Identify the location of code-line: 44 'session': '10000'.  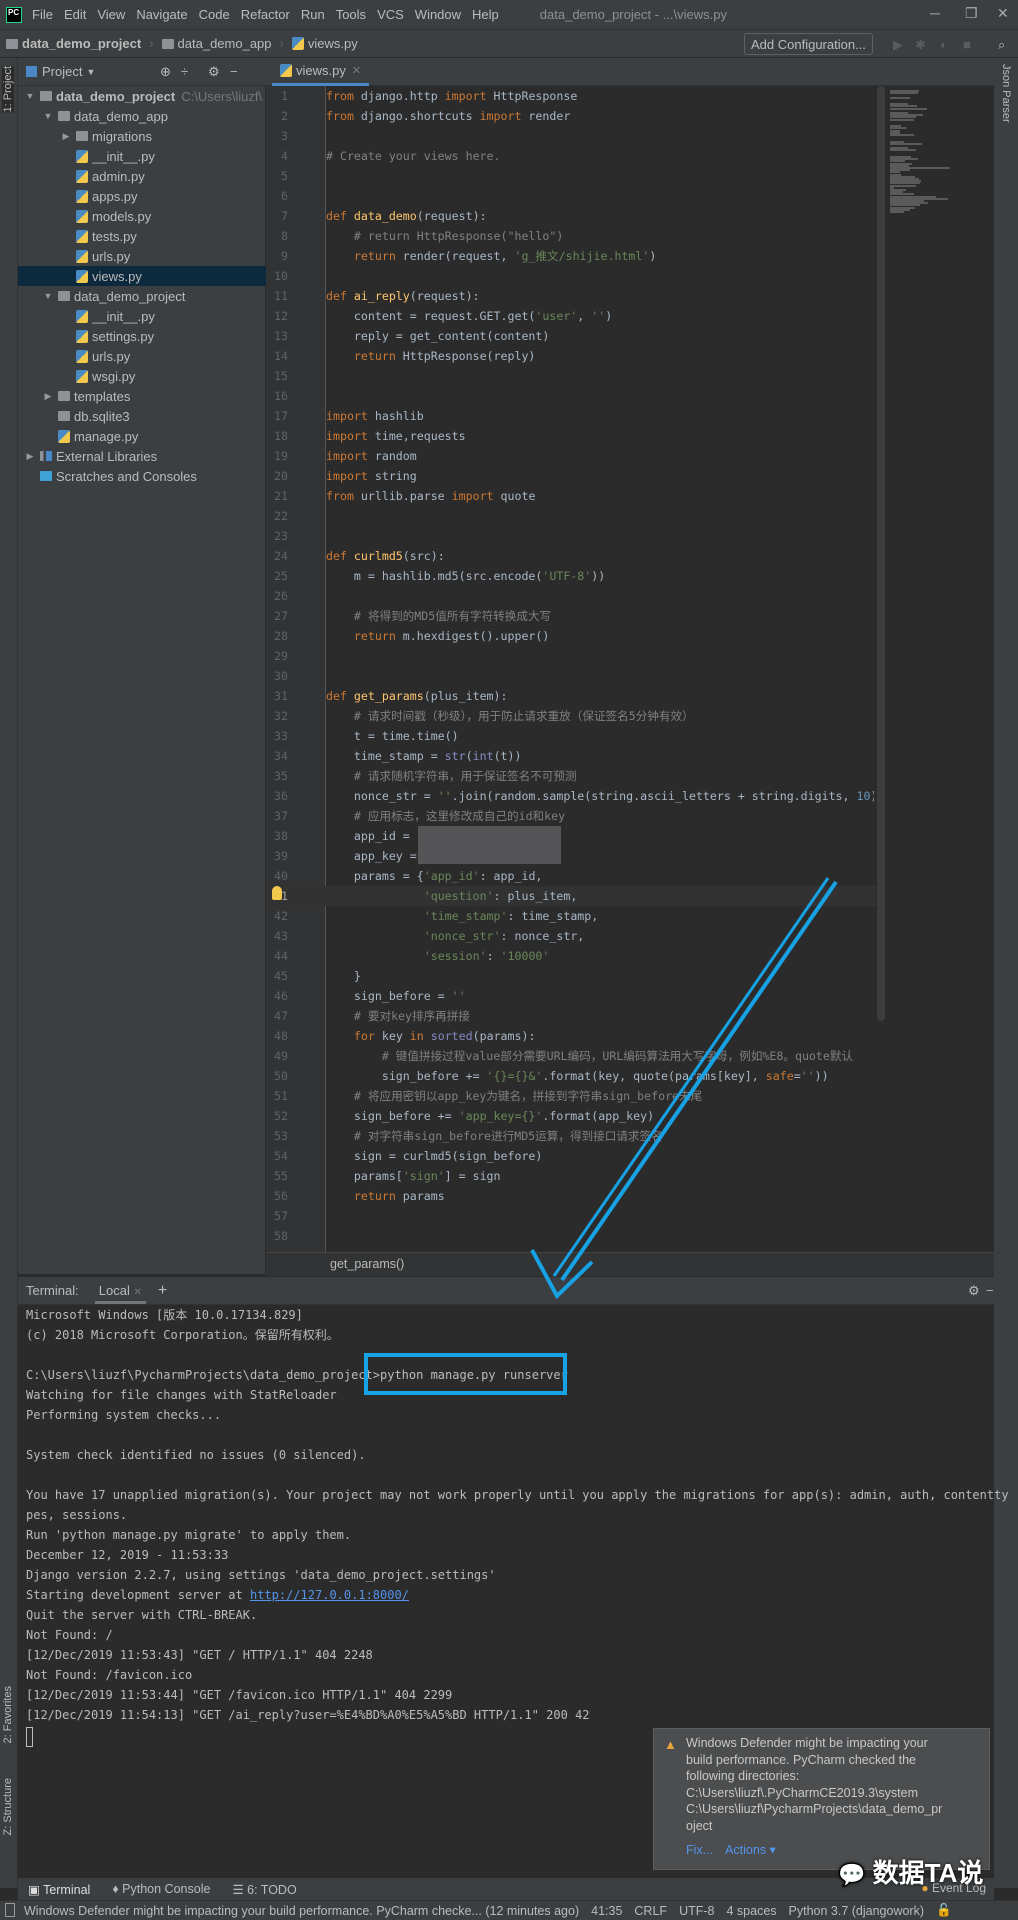
(570, 956).